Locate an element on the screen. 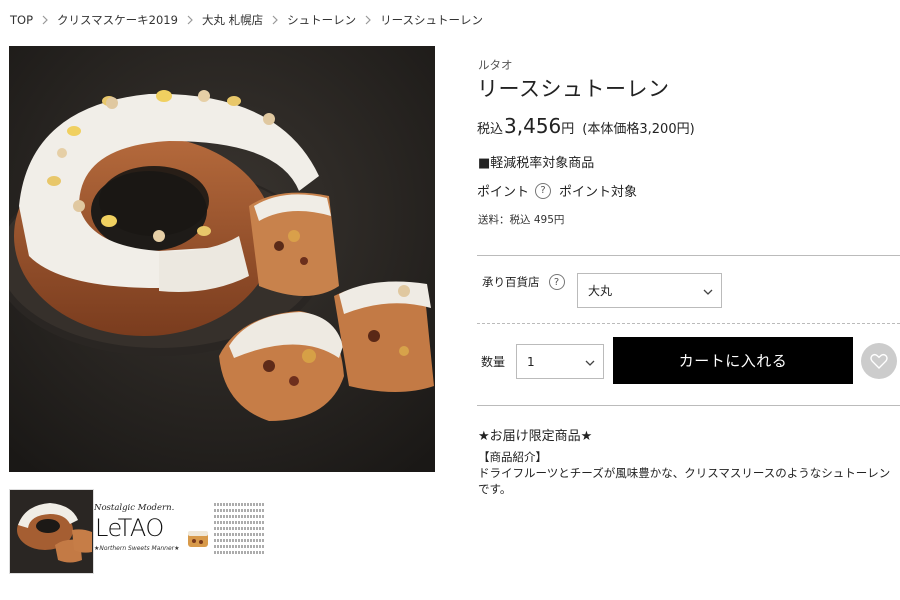 Image resolution: width=900 pixels, height=600 pixels. description-body: ドライフルーツとチーズが風味豊かな、クリスマスリースのようなシュトーレンです。 is located at coordinates (684, 481).